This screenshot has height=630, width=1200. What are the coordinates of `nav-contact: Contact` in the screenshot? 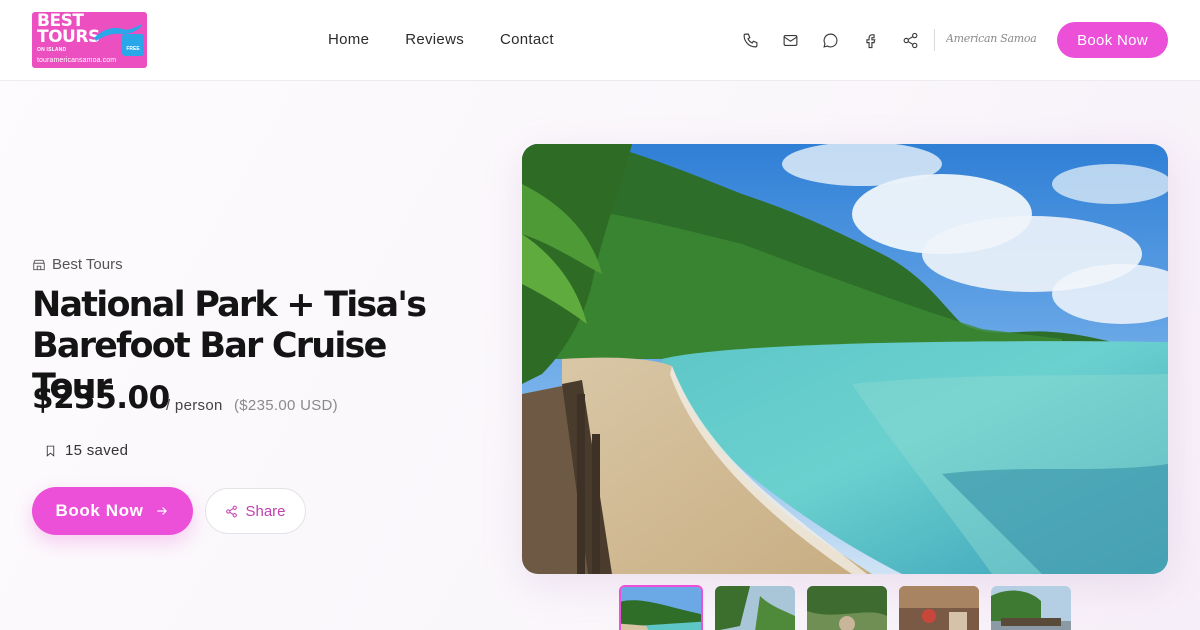 It's located at (527, 39).